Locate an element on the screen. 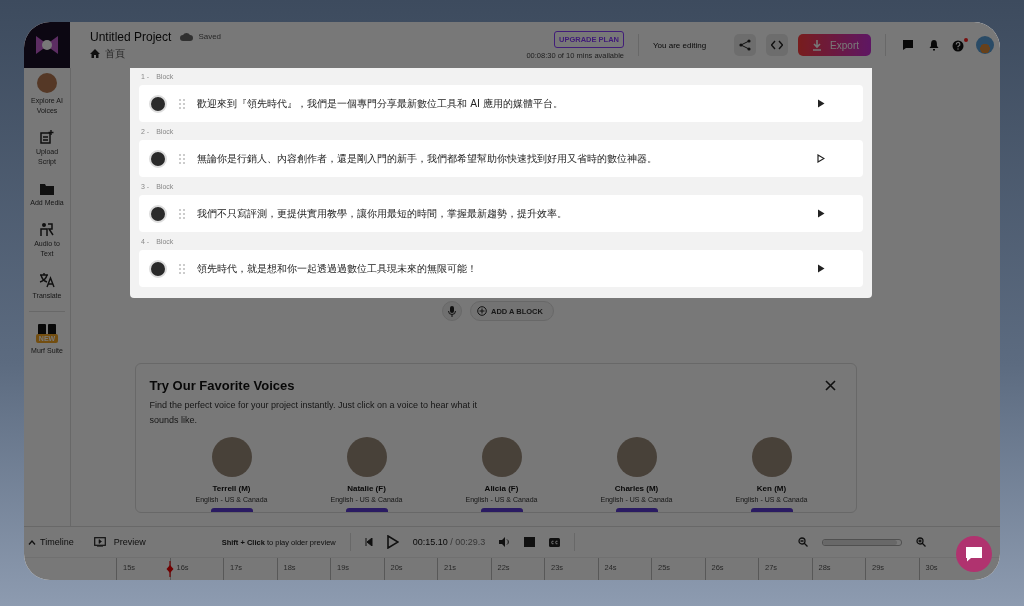 The image size is (1024, 606). voice-name: Alicia (F) is located at coordinates (501, 488).